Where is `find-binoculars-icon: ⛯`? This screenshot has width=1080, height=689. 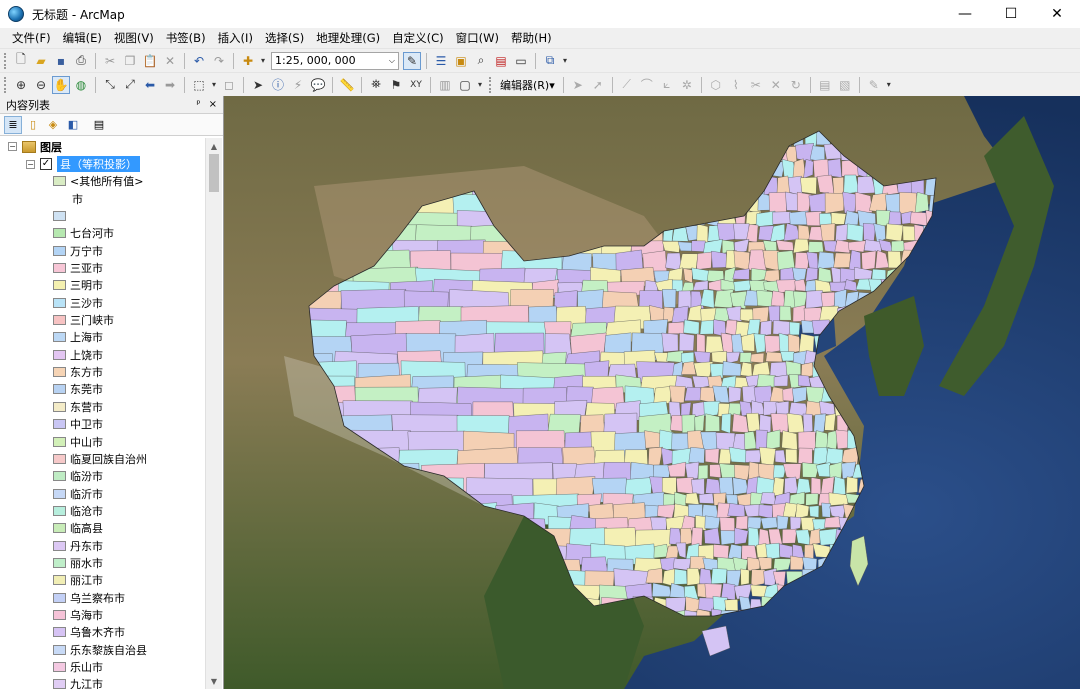 find-binoculars-icon: ⛯ is located at coordinates (376, 85).